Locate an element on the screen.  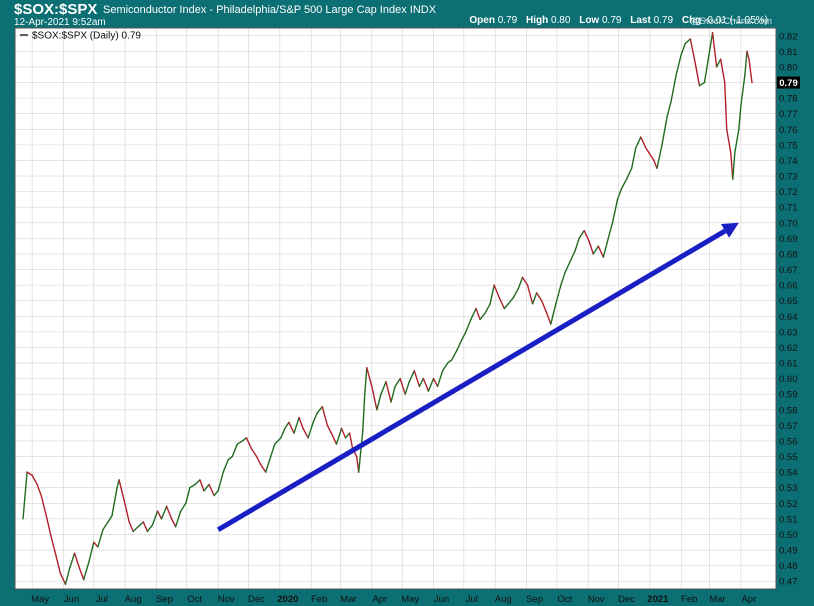
y-tick-label: 0.82 is located at coordinates (788, 36).